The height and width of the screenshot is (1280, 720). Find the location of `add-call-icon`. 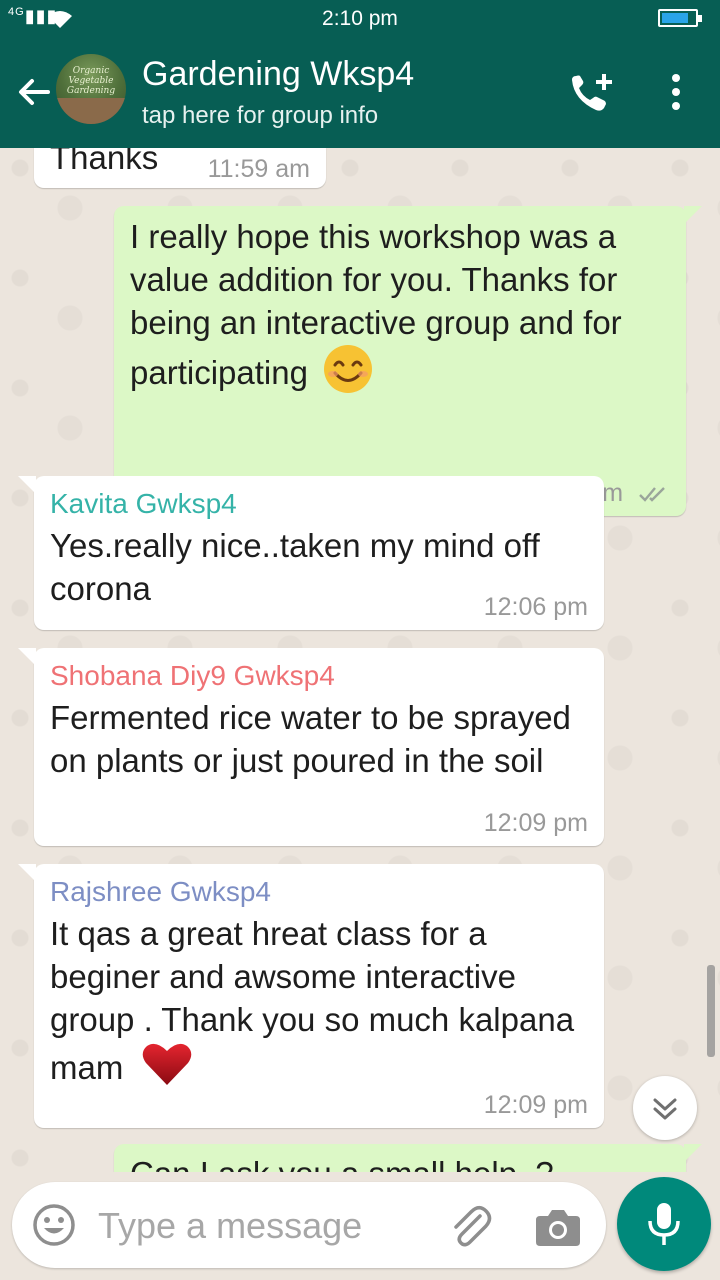

add-call-icon is located at coordinates (591, 94).